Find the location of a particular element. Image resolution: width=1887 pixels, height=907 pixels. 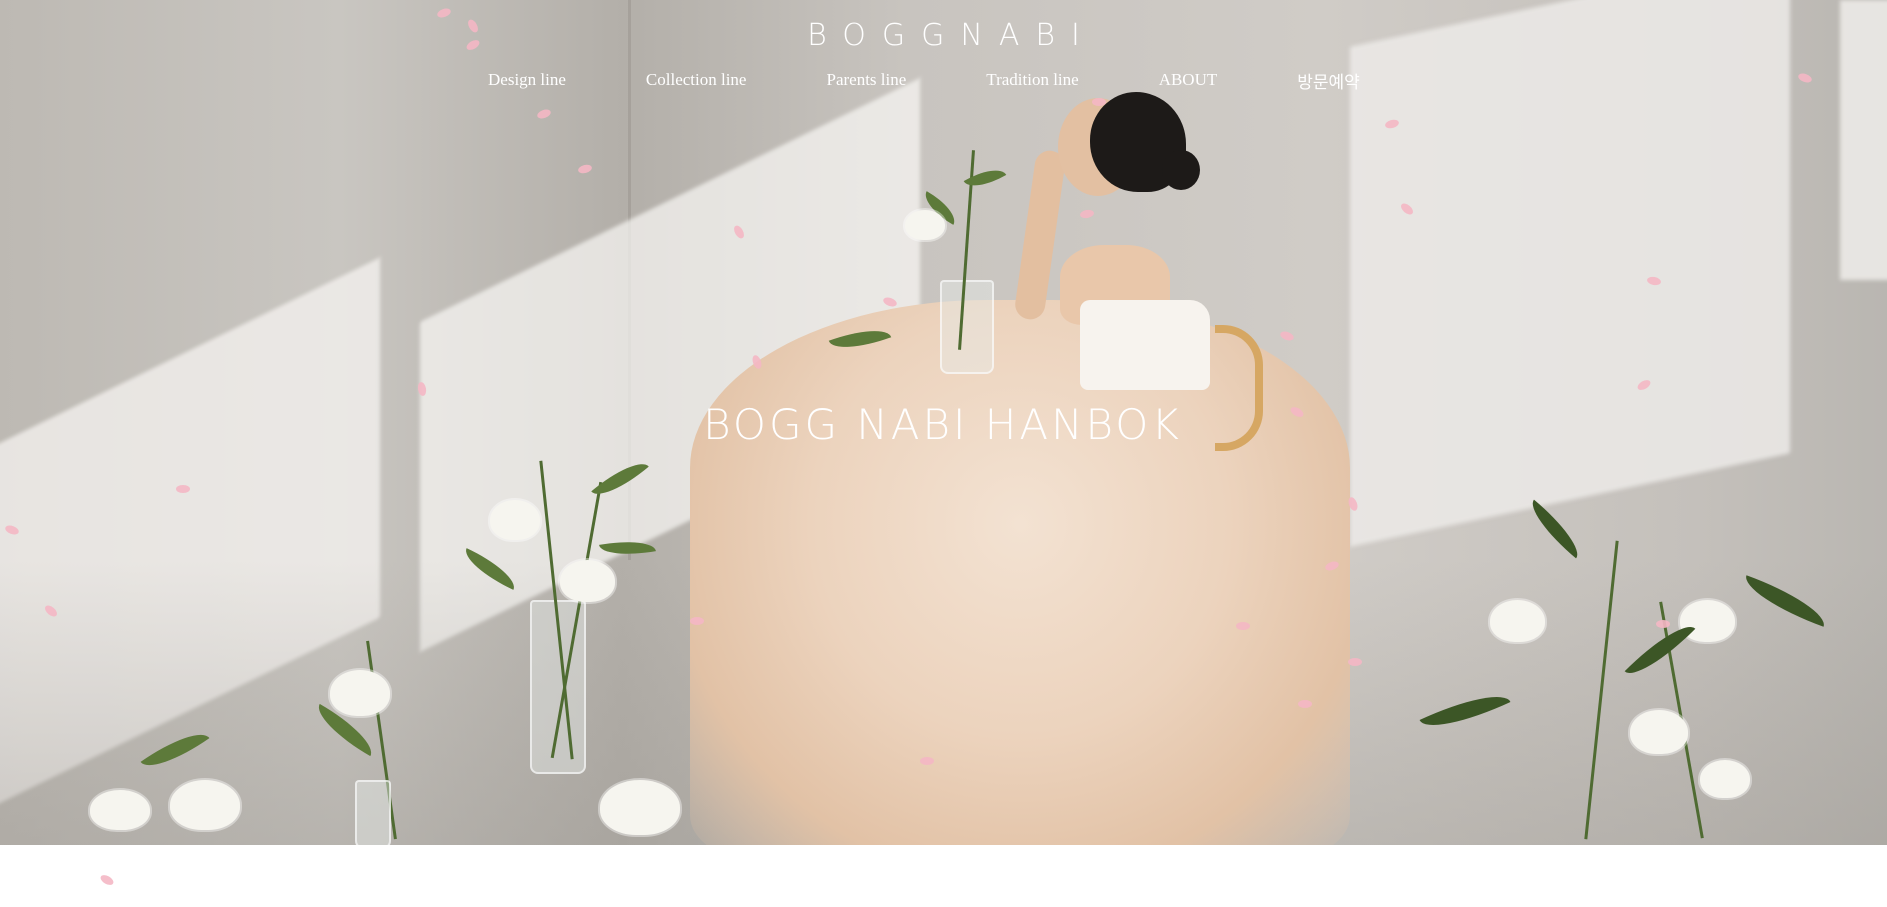

nav-about: ABOUT is located at coordinates (1188, 80).